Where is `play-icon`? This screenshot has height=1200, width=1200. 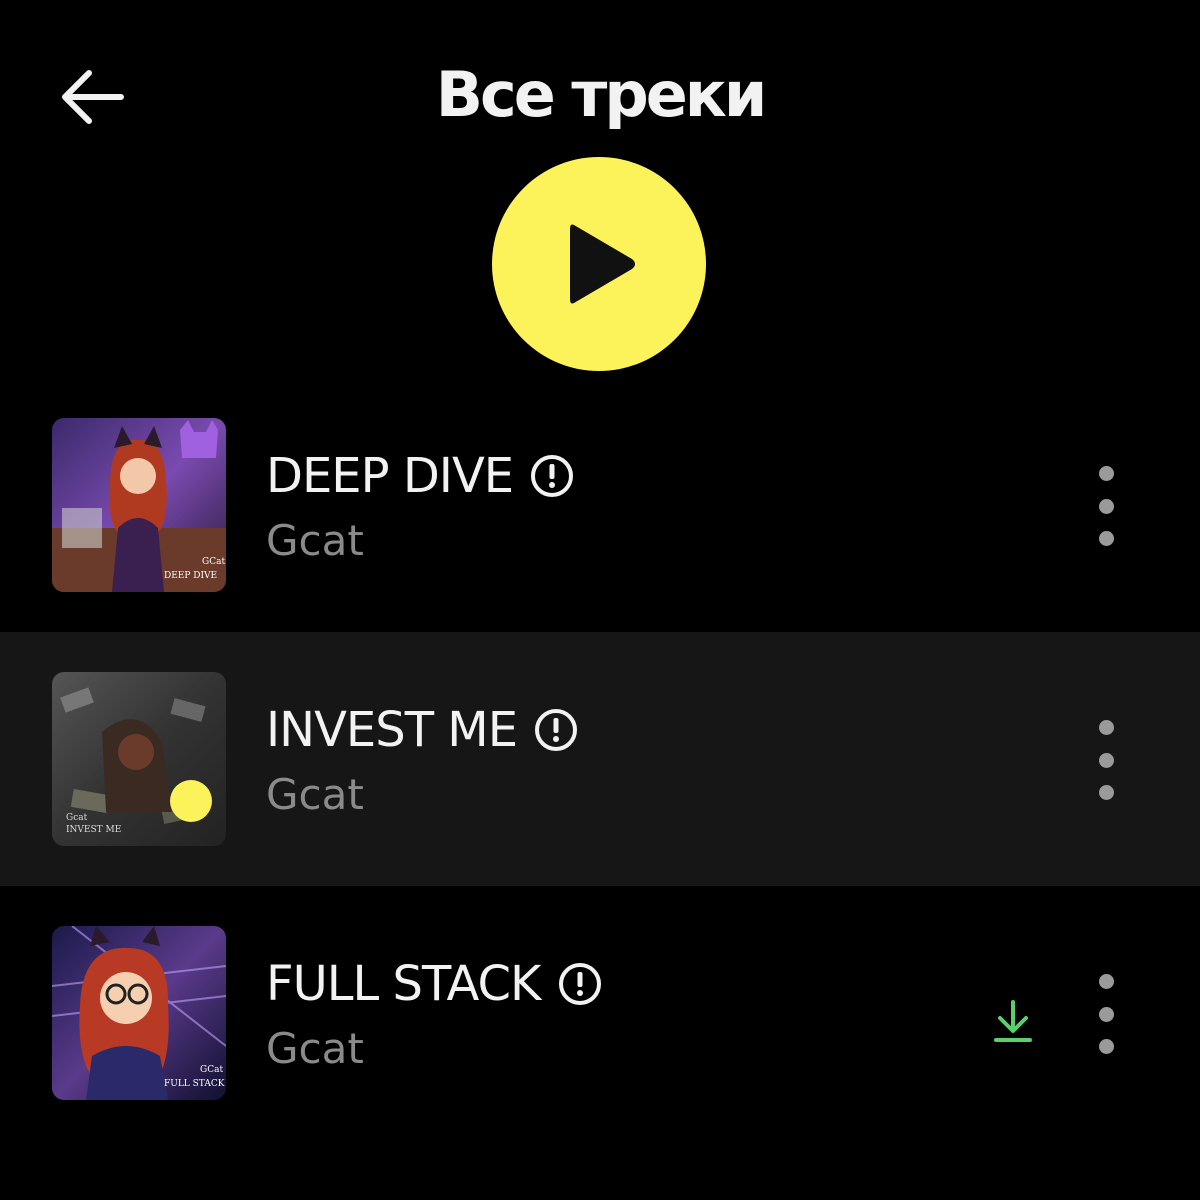
play-icon is located at coordinates (602, 264).